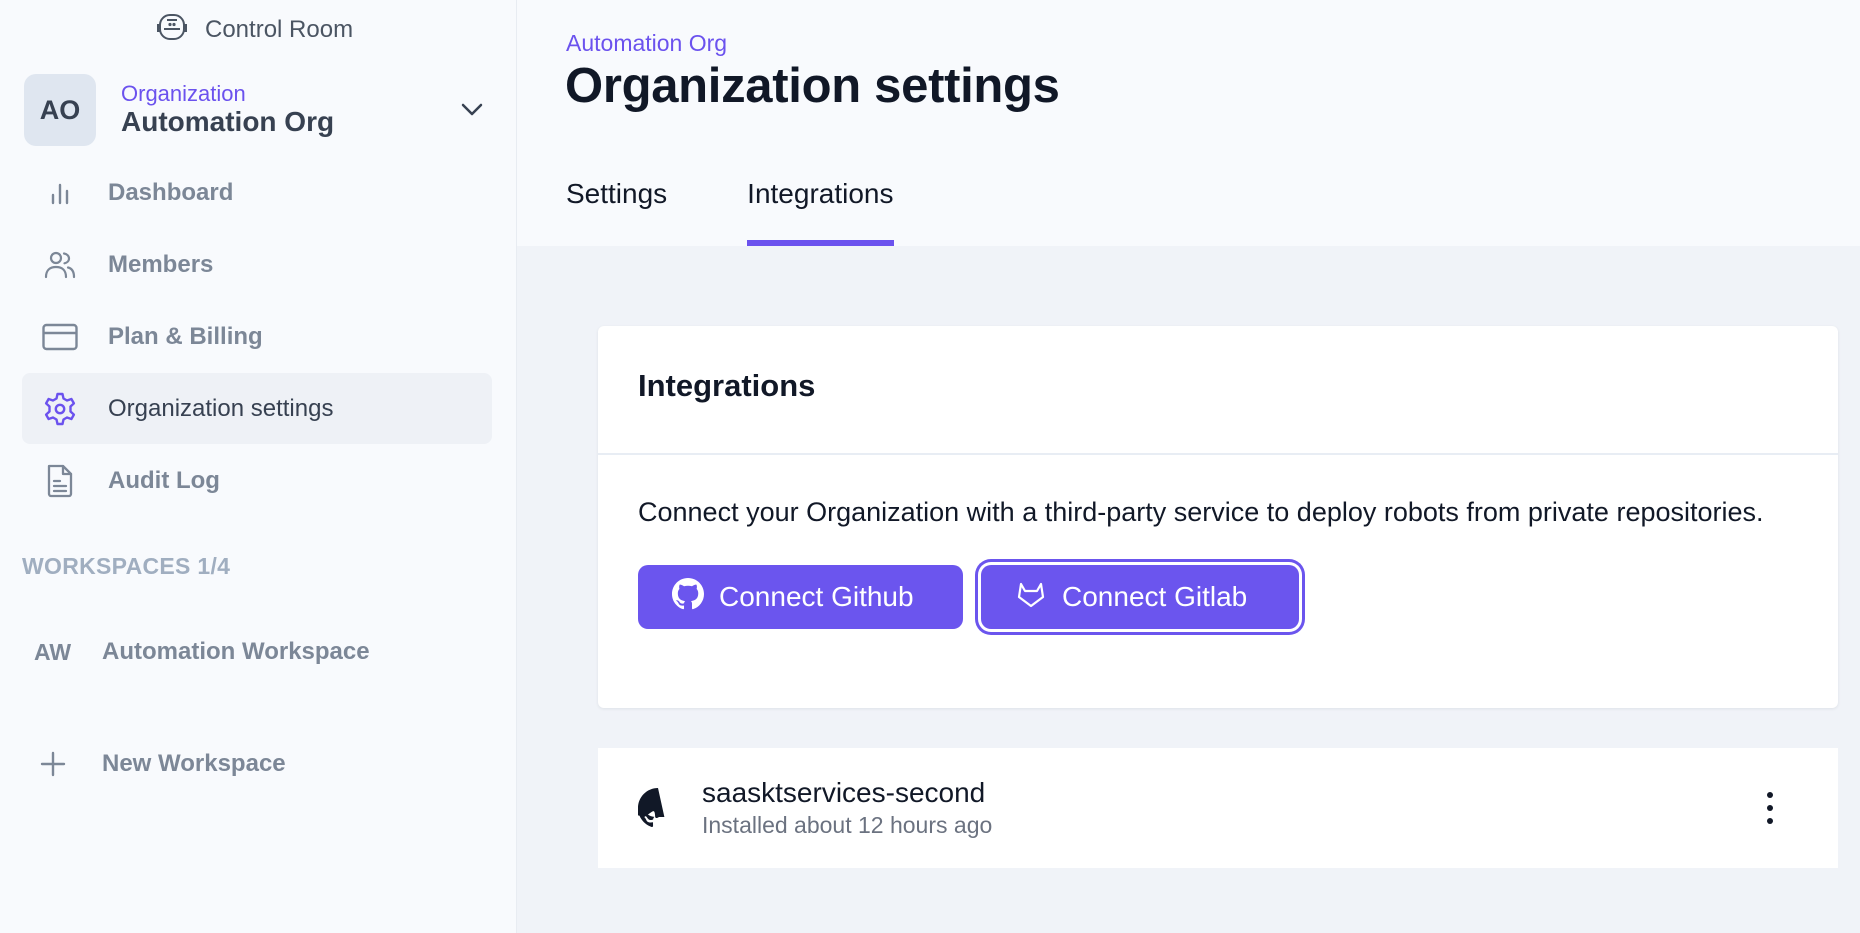  What do you see at coordinates (60, 409) in the screenshot?
I see `gear-icon` at bounding box center [60, 409].